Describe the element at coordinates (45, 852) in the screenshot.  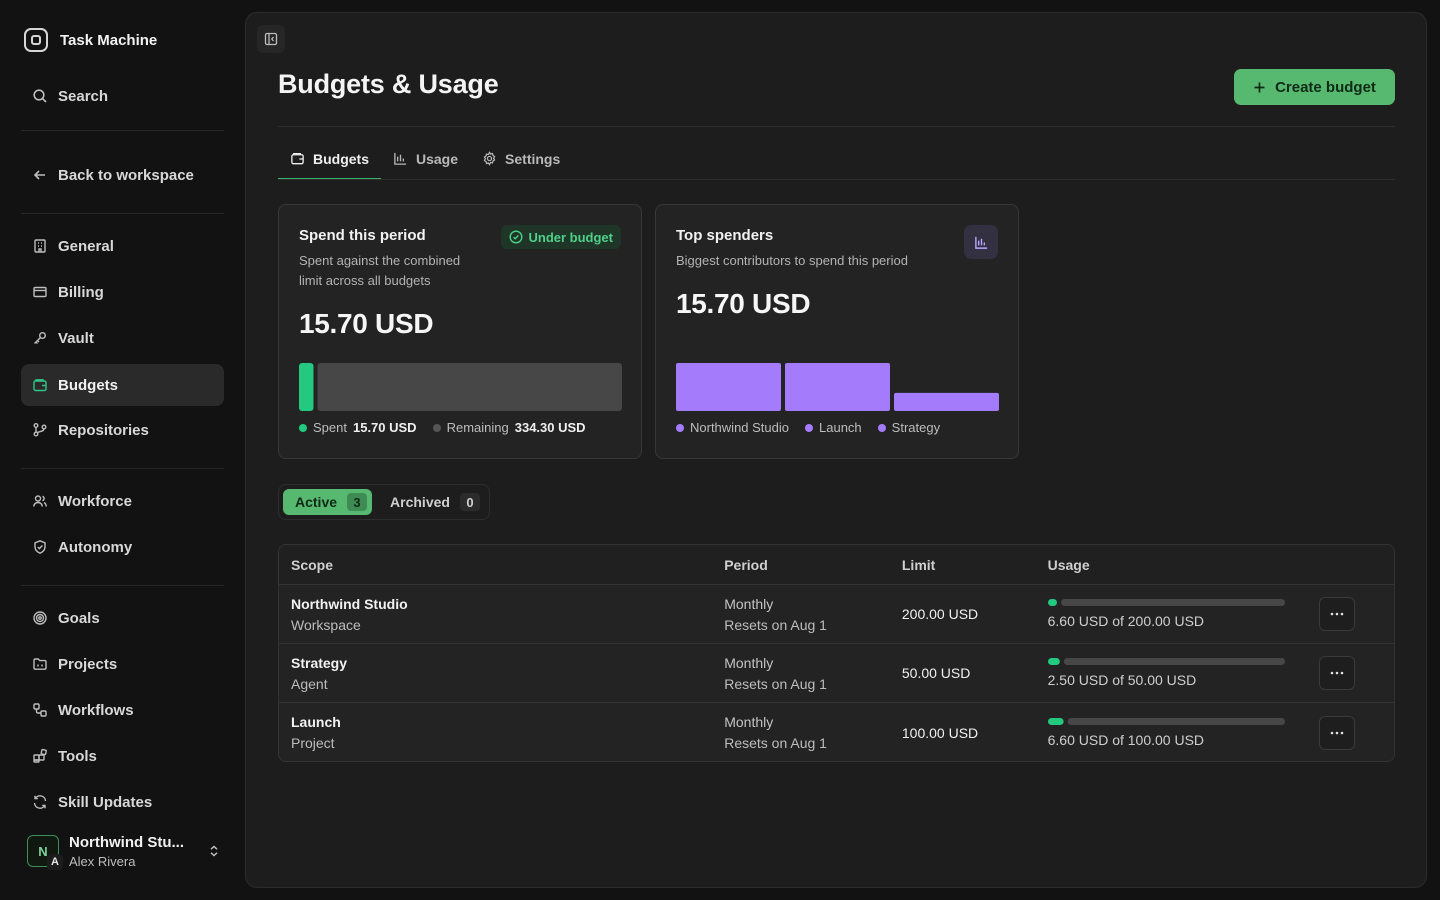
I see `avatar: N A` at that location.